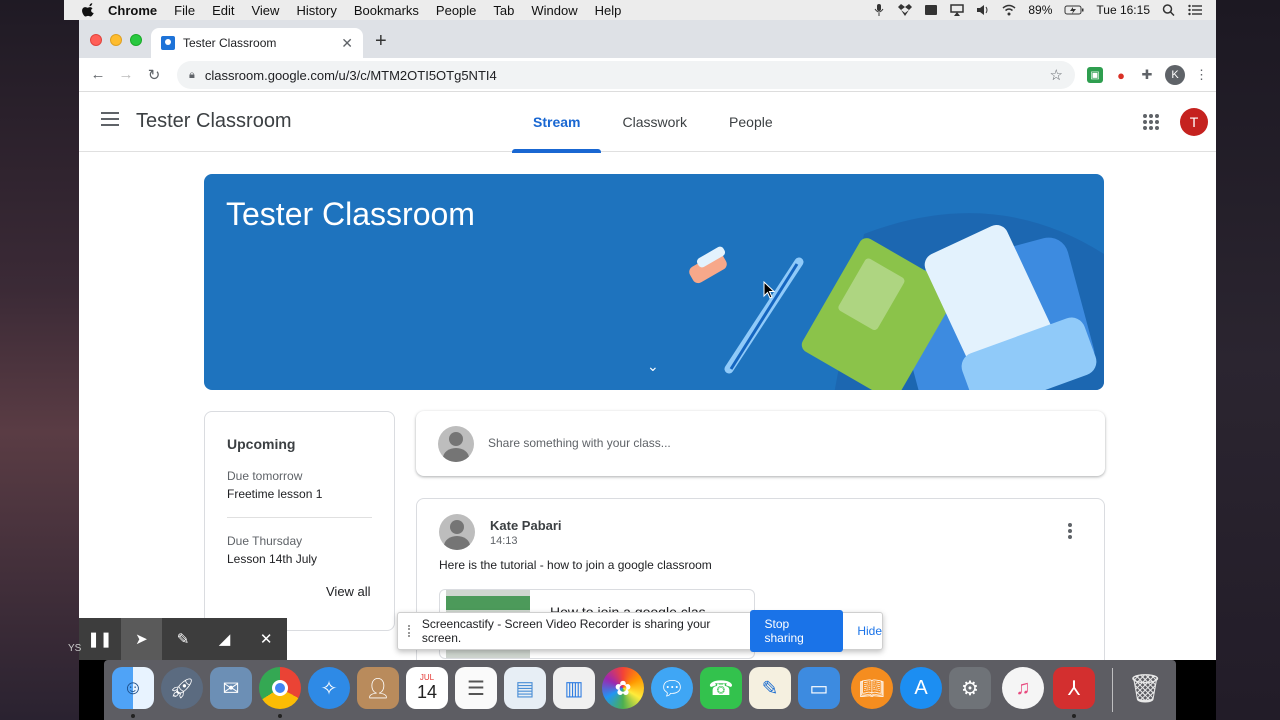 The image size is (1280, 720). Describe the element at coordinates (672, 688) in the screenshot. I see `messages-icon: 💬︎` at that location.